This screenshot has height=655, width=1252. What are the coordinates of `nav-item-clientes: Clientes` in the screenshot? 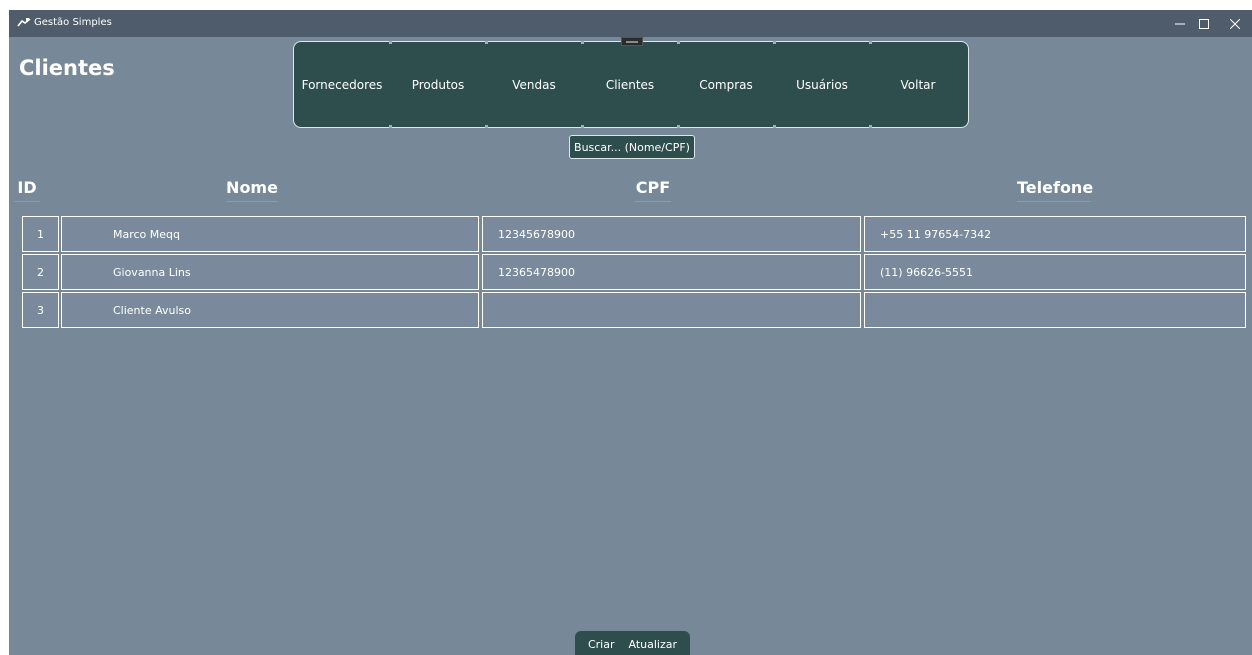 It's located at (630, 84).